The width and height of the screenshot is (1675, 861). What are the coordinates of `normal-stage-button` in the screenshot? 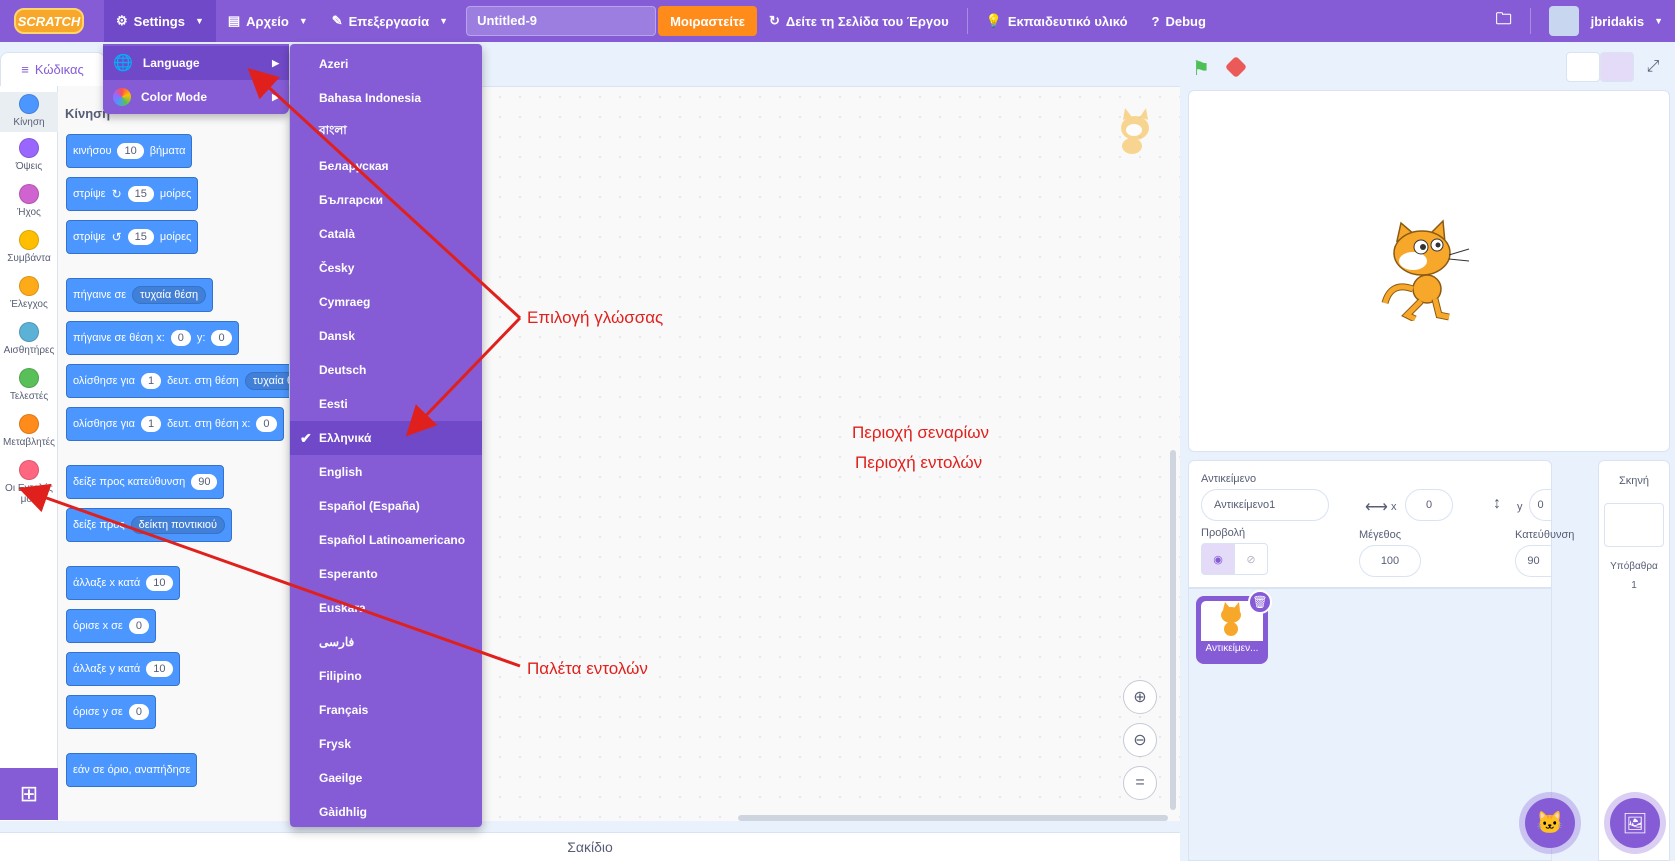 It's located at (1617, 67).